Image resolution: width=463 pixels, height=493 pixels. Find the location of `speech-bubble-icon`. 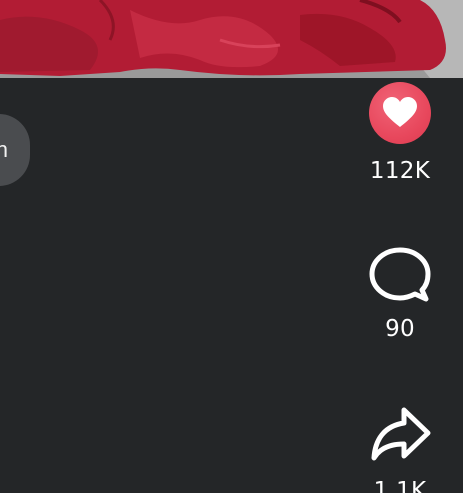

speech-bubble-icon is located at coordinates (400, 276).